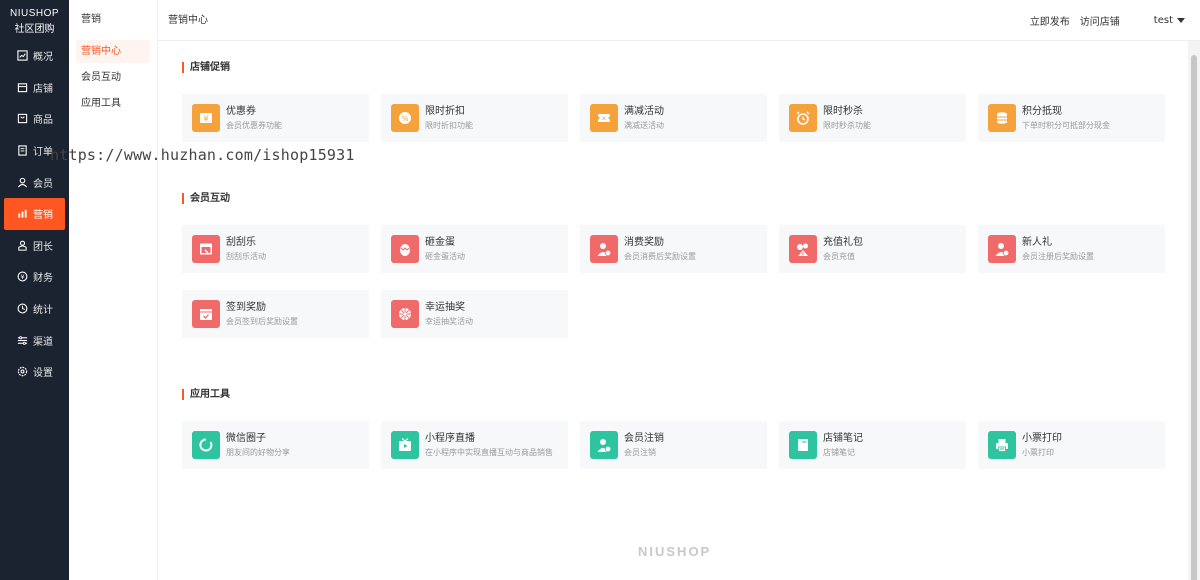 The height and width of the screenshot is (580, 1200). What do you see at coordinates (275, 314) in the screenshot?
I see `feature-card: 签到奖励会员签到后奖励设置` at bounding box center [275, 314].